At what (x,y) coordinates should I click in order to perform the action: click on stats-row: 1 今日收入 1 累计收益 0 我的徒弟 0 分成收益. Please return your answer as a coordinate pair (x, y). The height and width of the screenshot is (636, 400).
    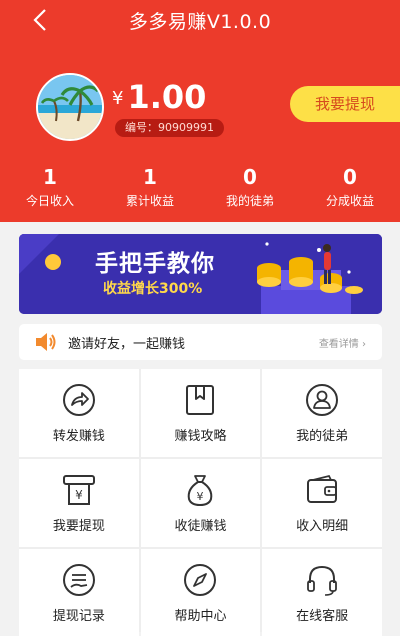
    Looking at the image, I should click on (200, 189).